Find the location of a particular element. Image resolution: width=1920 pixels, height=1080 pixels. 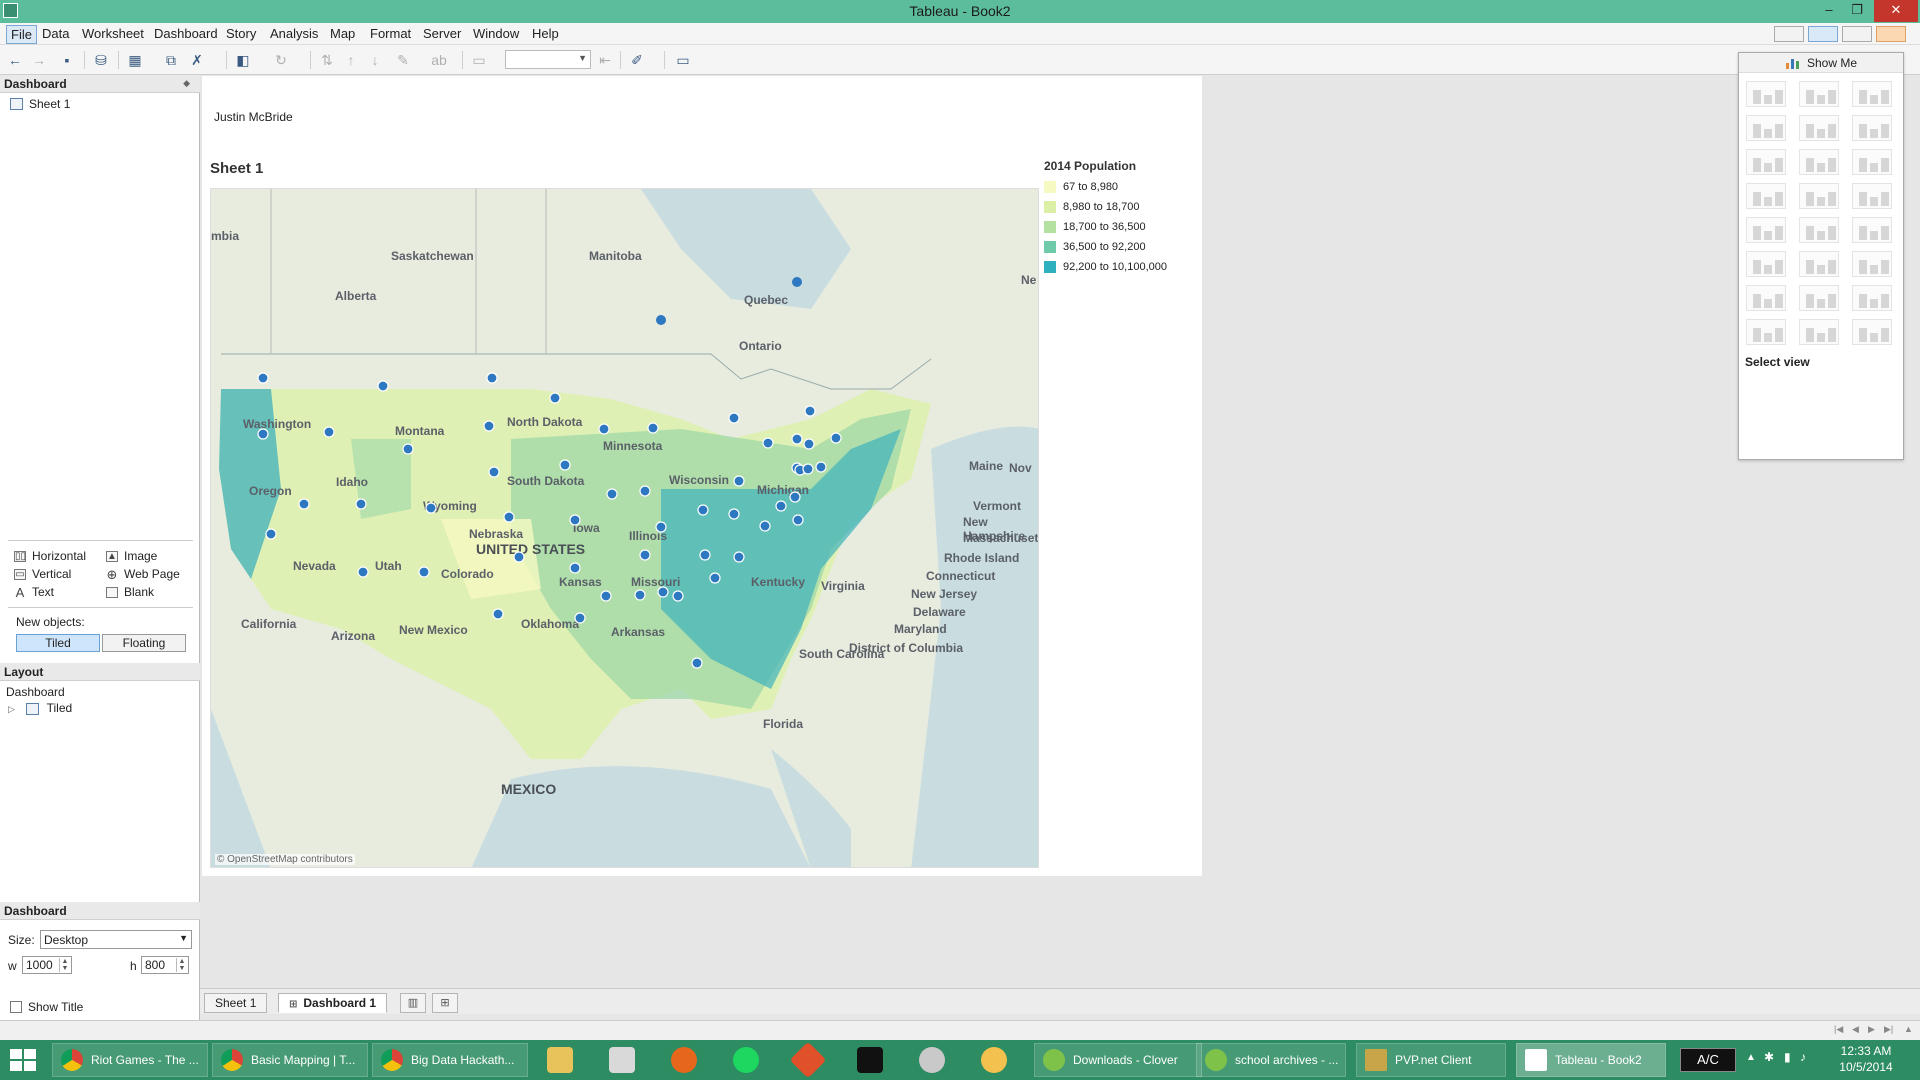

dual-lines-icon is located at coordinates (1872, 230).